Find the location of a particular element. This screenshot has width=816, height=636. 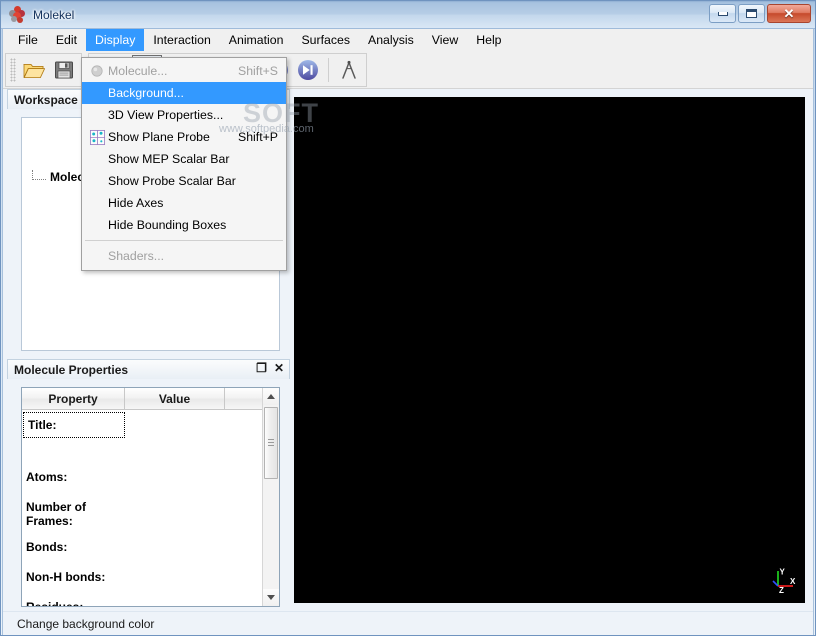

measure-button is located at coordinates (349, 70).